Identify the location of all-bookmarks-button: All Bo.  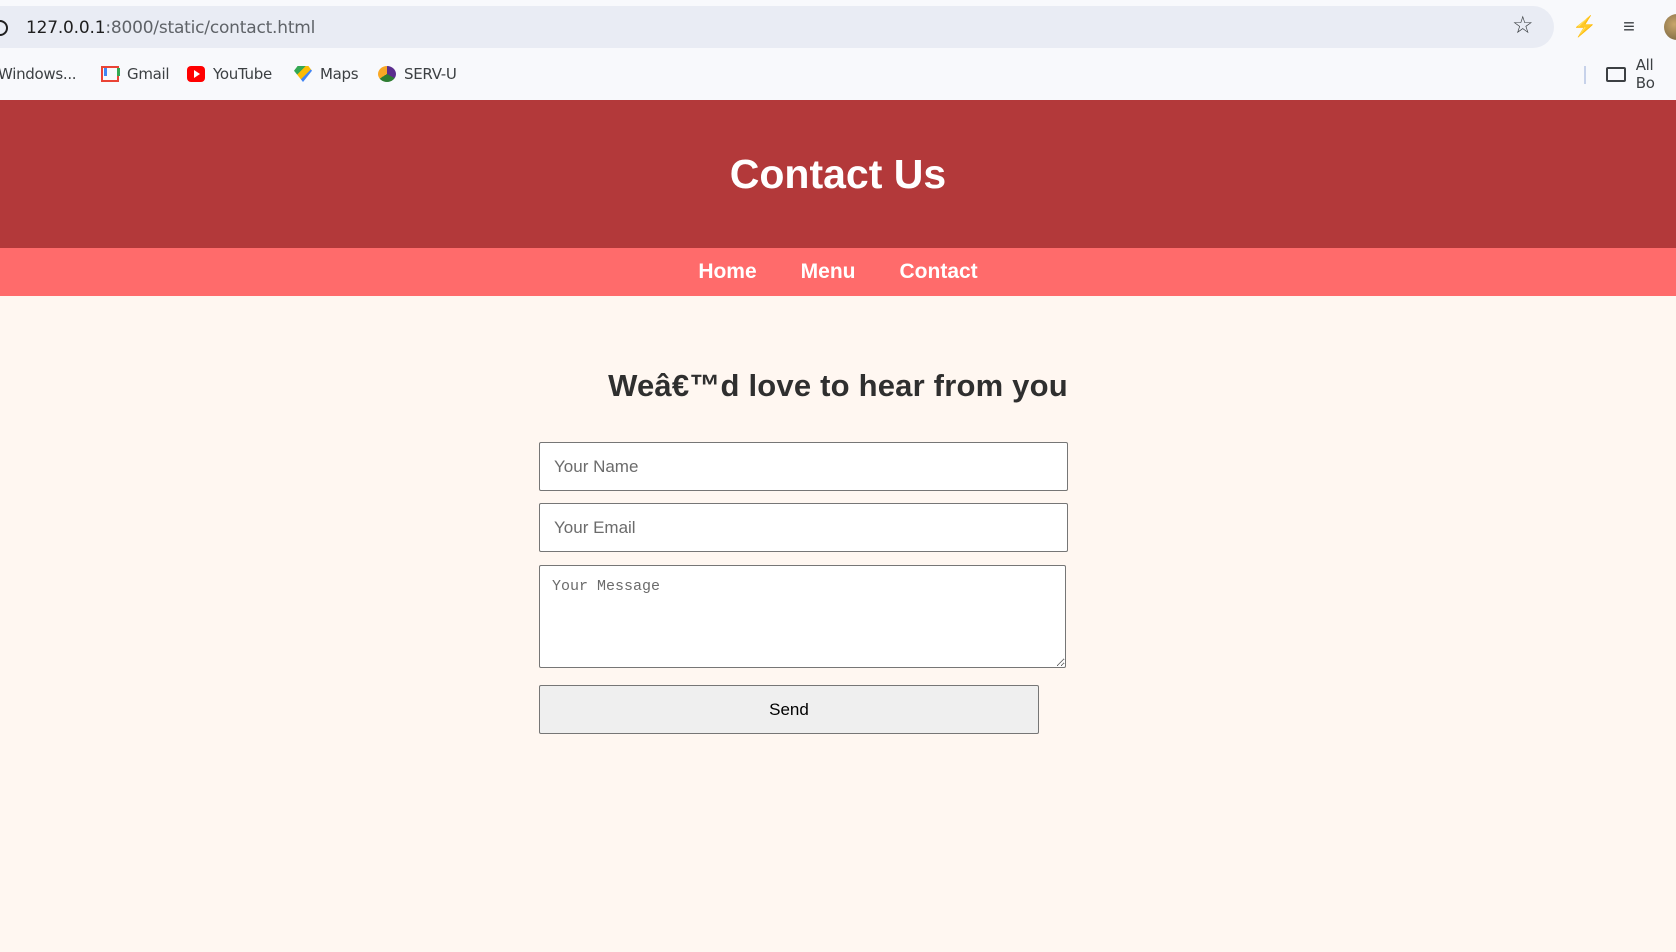
(1641, 74).